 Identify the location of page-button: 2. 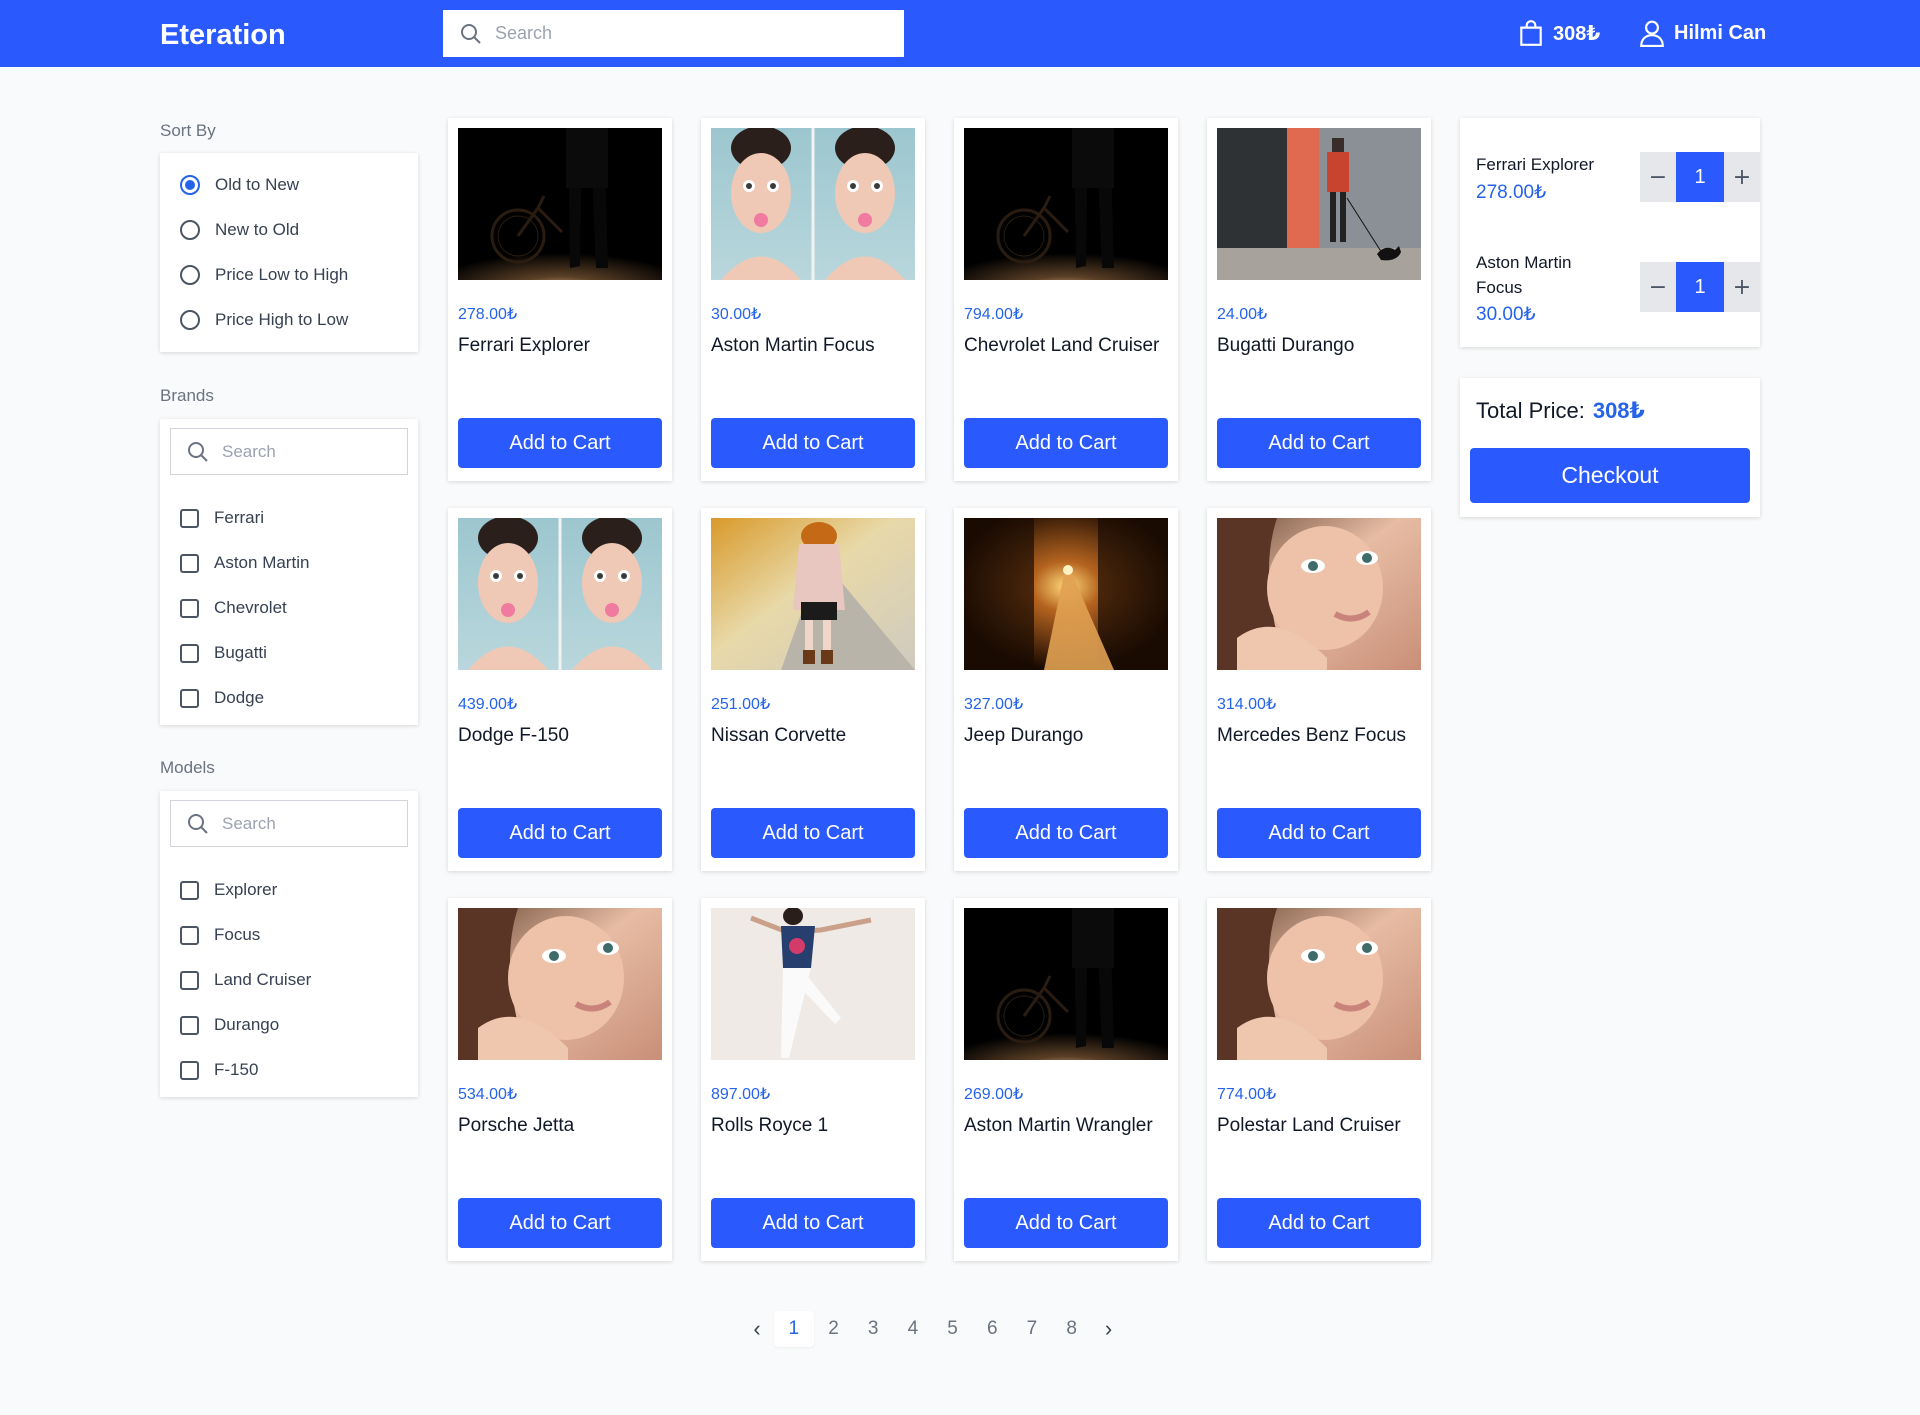
(834, 1329).